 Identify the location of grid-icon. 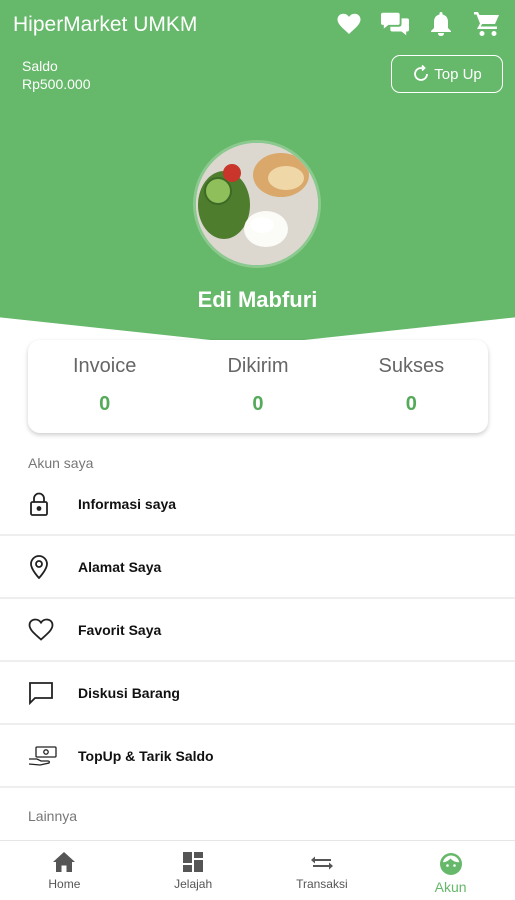
(193, 862).